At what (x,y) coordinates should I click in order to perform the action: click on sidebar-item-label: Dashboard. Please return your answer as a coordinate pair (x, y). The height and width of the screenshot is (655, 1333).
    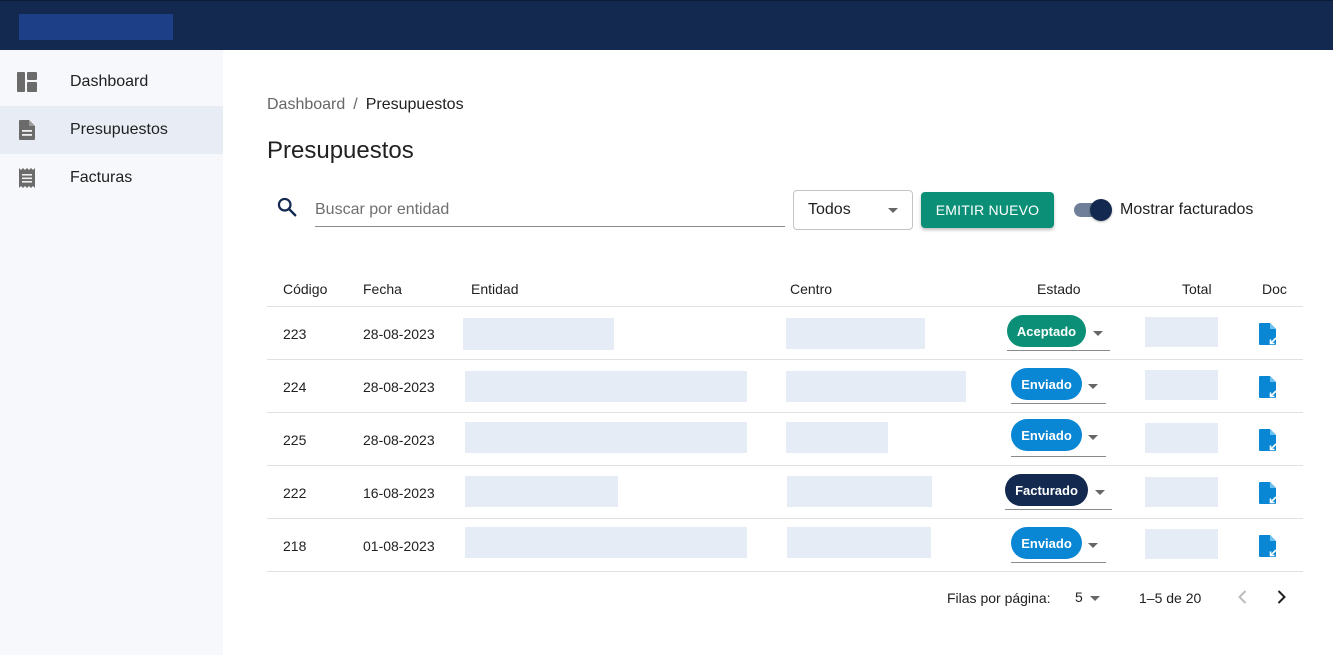
    Looking at the image, I should click on (109, 81).